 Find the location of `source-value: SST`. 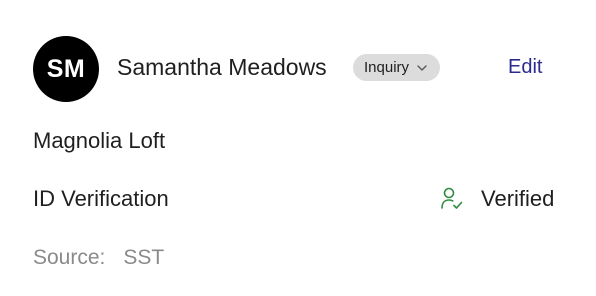

source-value: SST is located at coordinates (144, 257).